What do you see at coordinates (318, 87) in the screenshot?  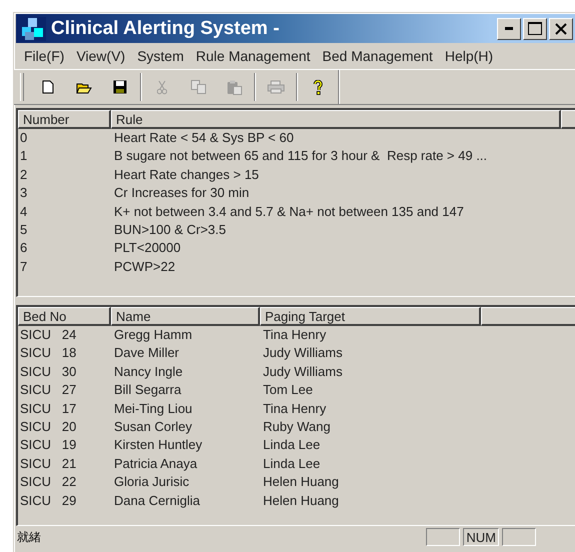 I see `help-icon` at bounding box center [318, 87].